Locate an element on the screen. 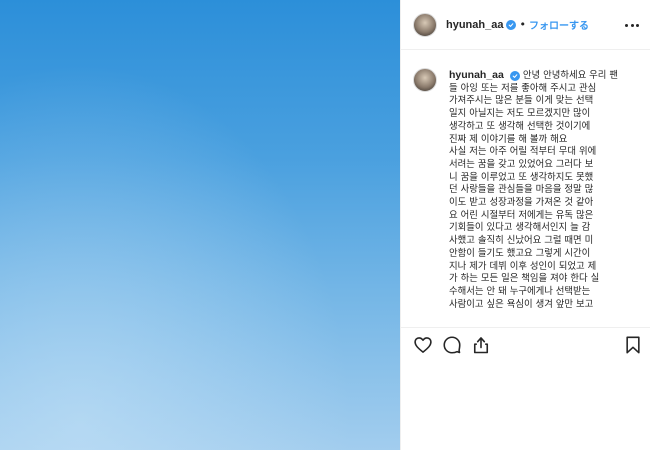 This screenshot has height=450, width=650. caption-line: 기회들이 있다고 생각해서인지 늘 감 is located at coordinates (520, 228).